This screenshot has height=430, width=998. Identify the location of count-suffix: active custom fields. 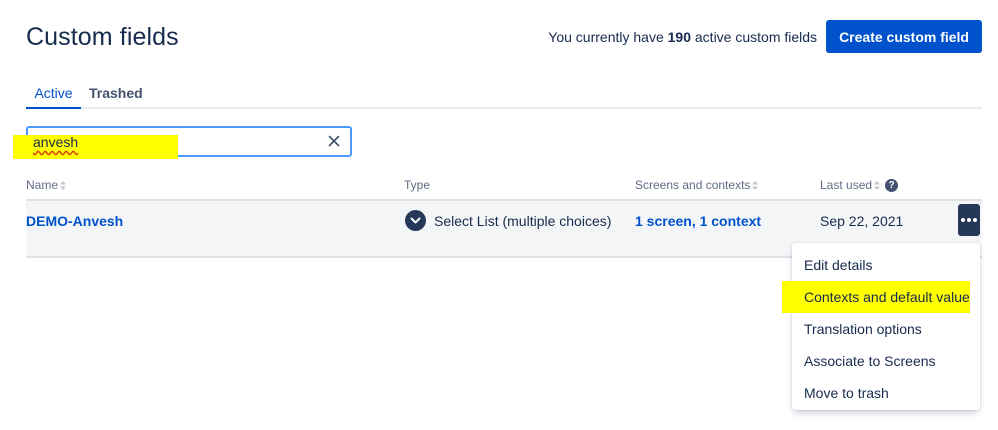
(756, 36).